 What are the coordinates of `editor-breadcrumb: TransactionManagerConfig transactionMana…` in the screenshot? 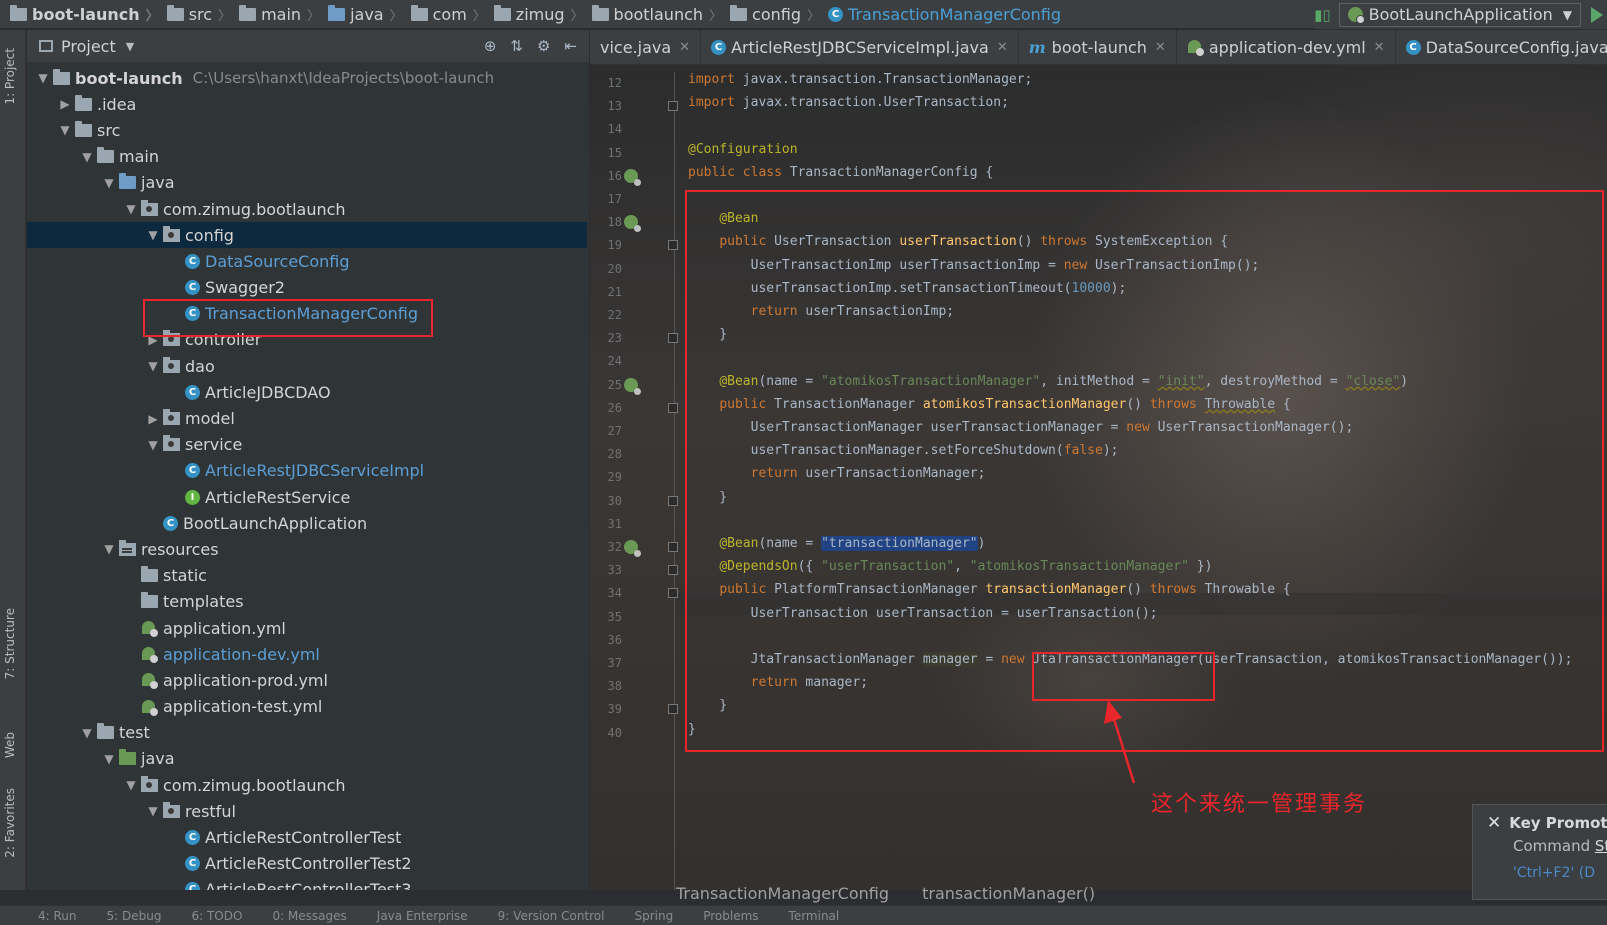 It's located at (899, 893).